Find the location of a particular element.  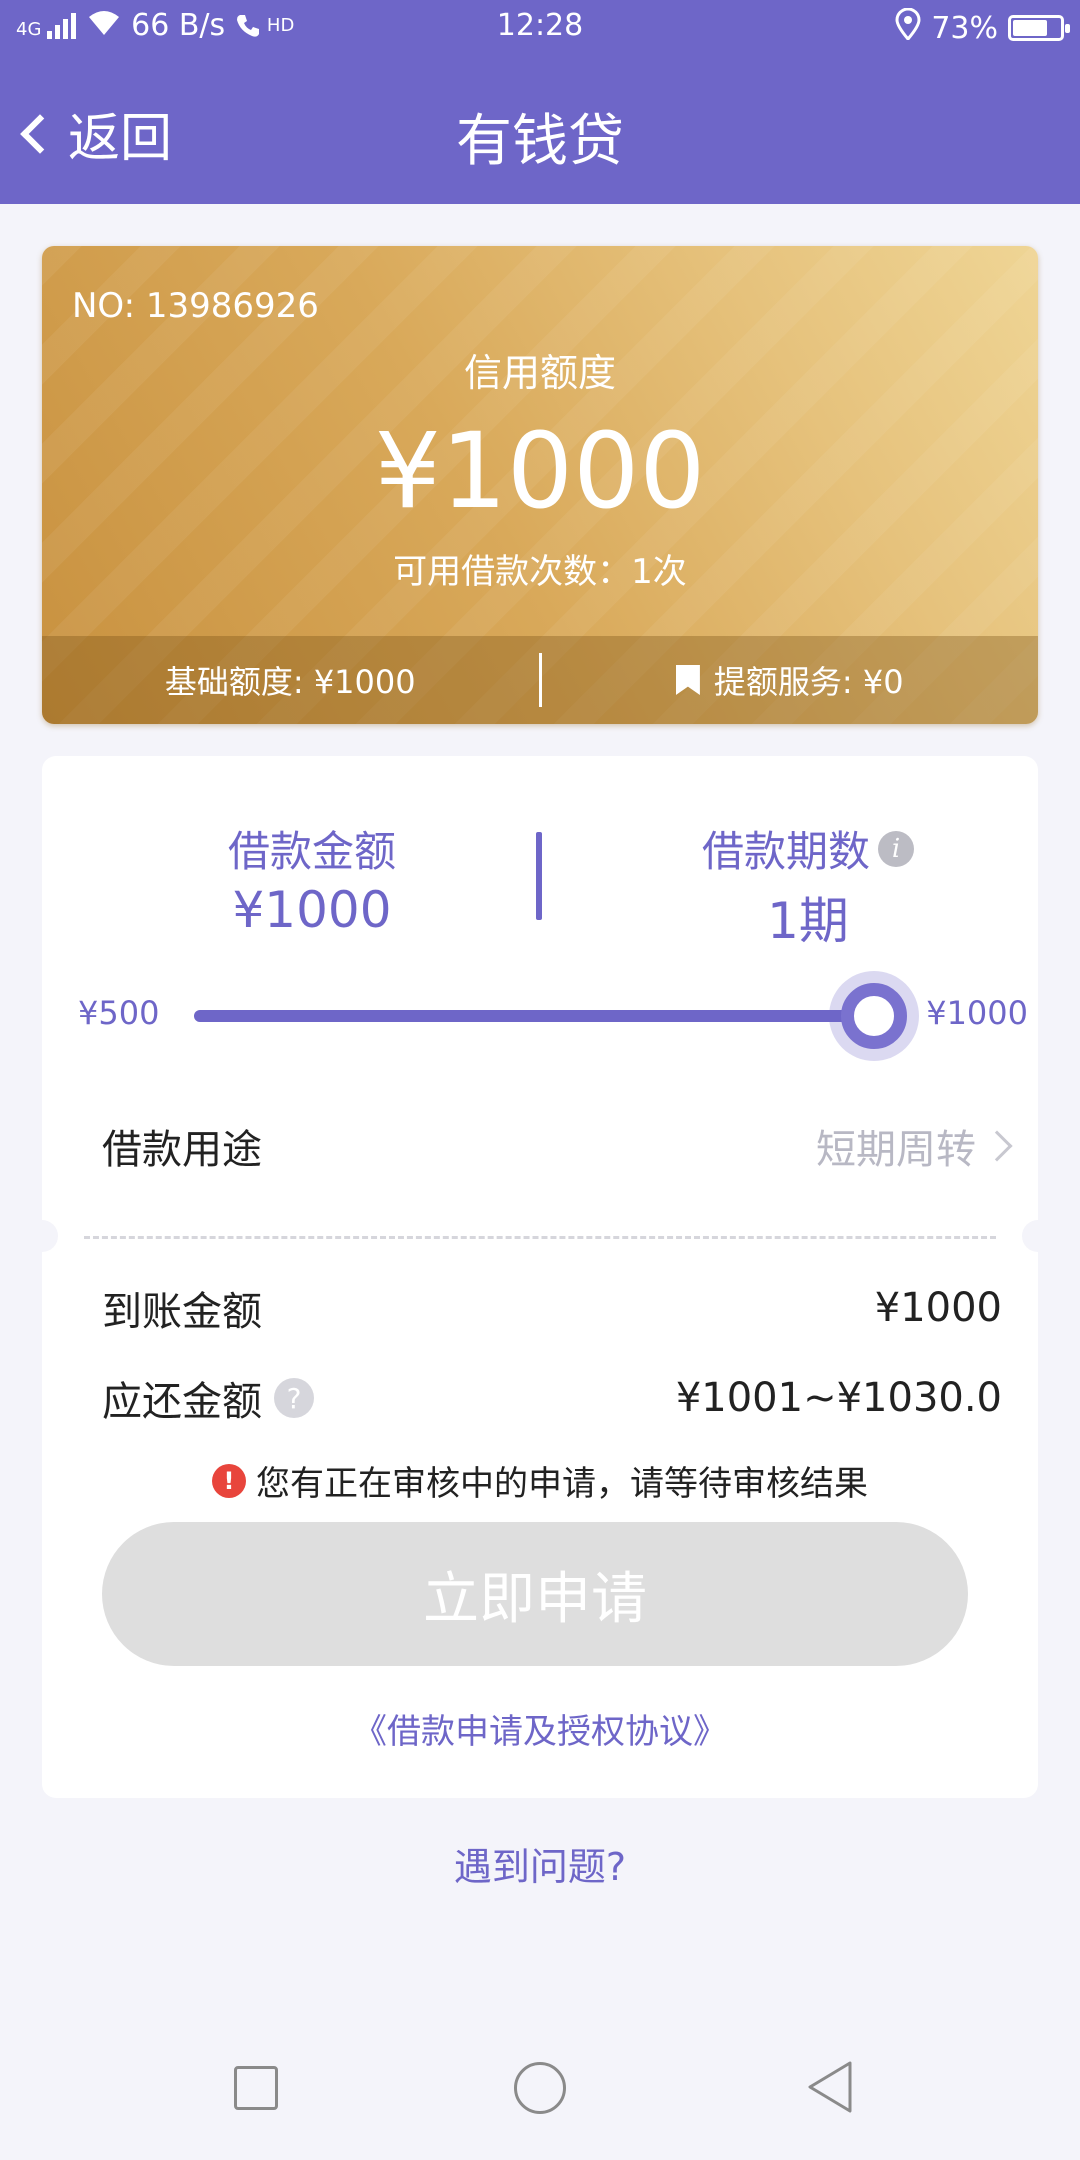

boost-service-text: 提额服务: ¥0 is located at coordinates (808, 682).